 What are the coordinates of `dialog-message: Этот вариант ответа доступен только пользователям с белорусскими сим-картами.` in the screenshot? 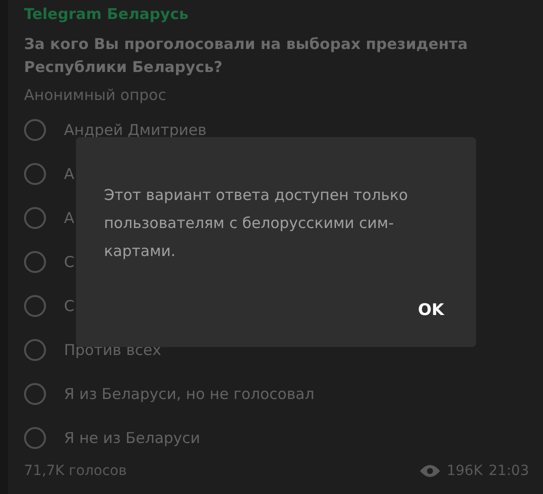 It's located at (256, 223).